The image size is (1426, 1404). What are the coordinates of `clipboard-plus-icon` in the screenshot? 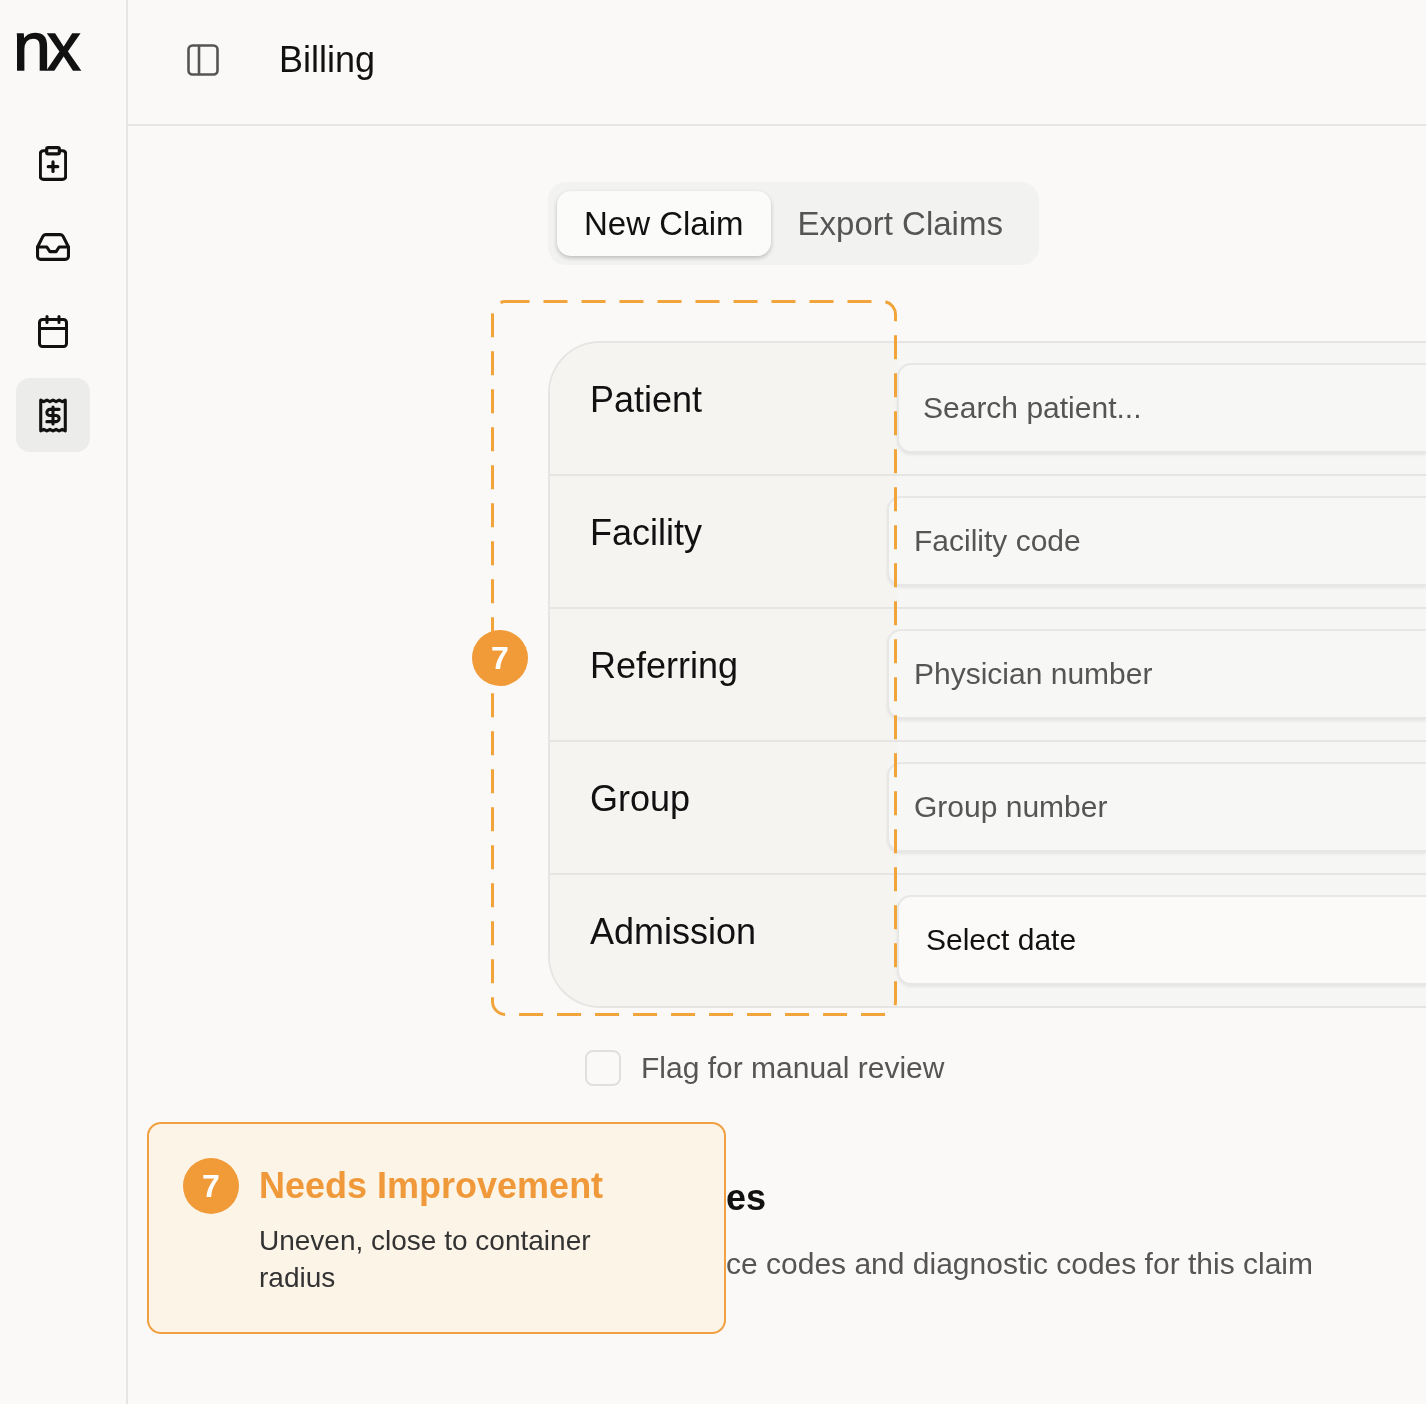 It's located at (53, 163).